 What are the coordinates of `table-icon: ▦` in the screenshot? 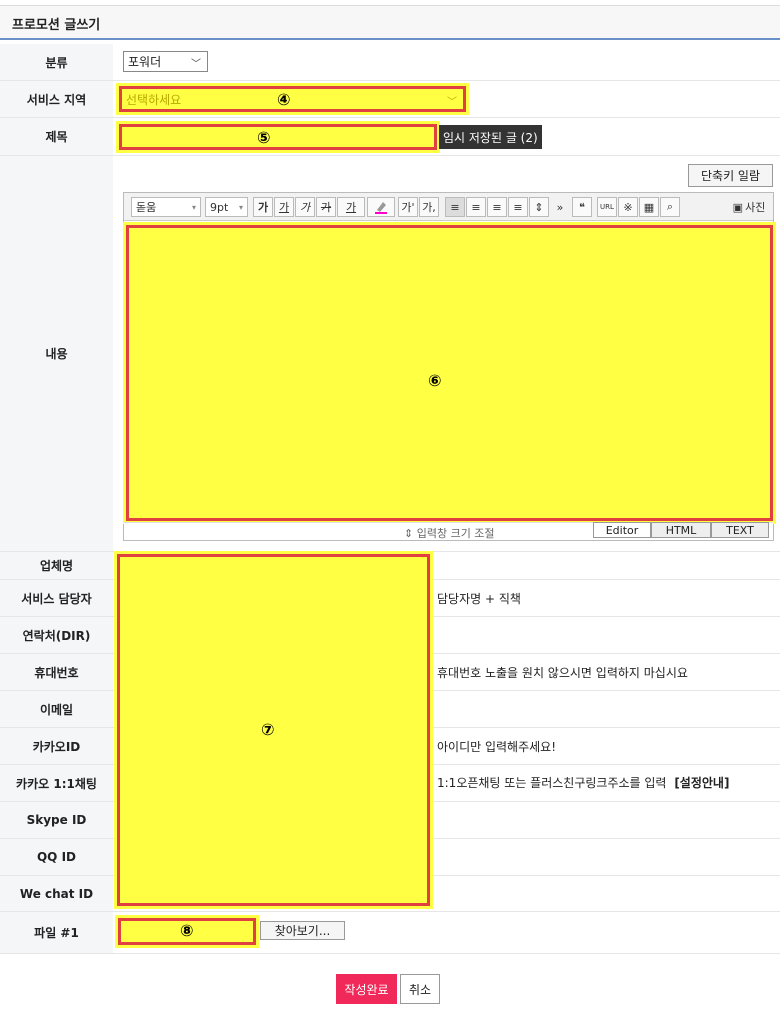 It's located at (649, 207).